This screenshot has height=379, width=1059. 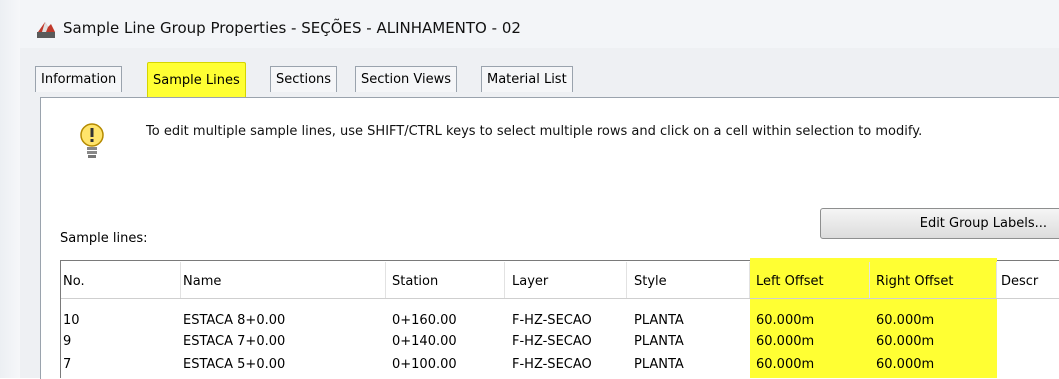 I want to click on column-header-station: Station, so click(x=415, y=281).